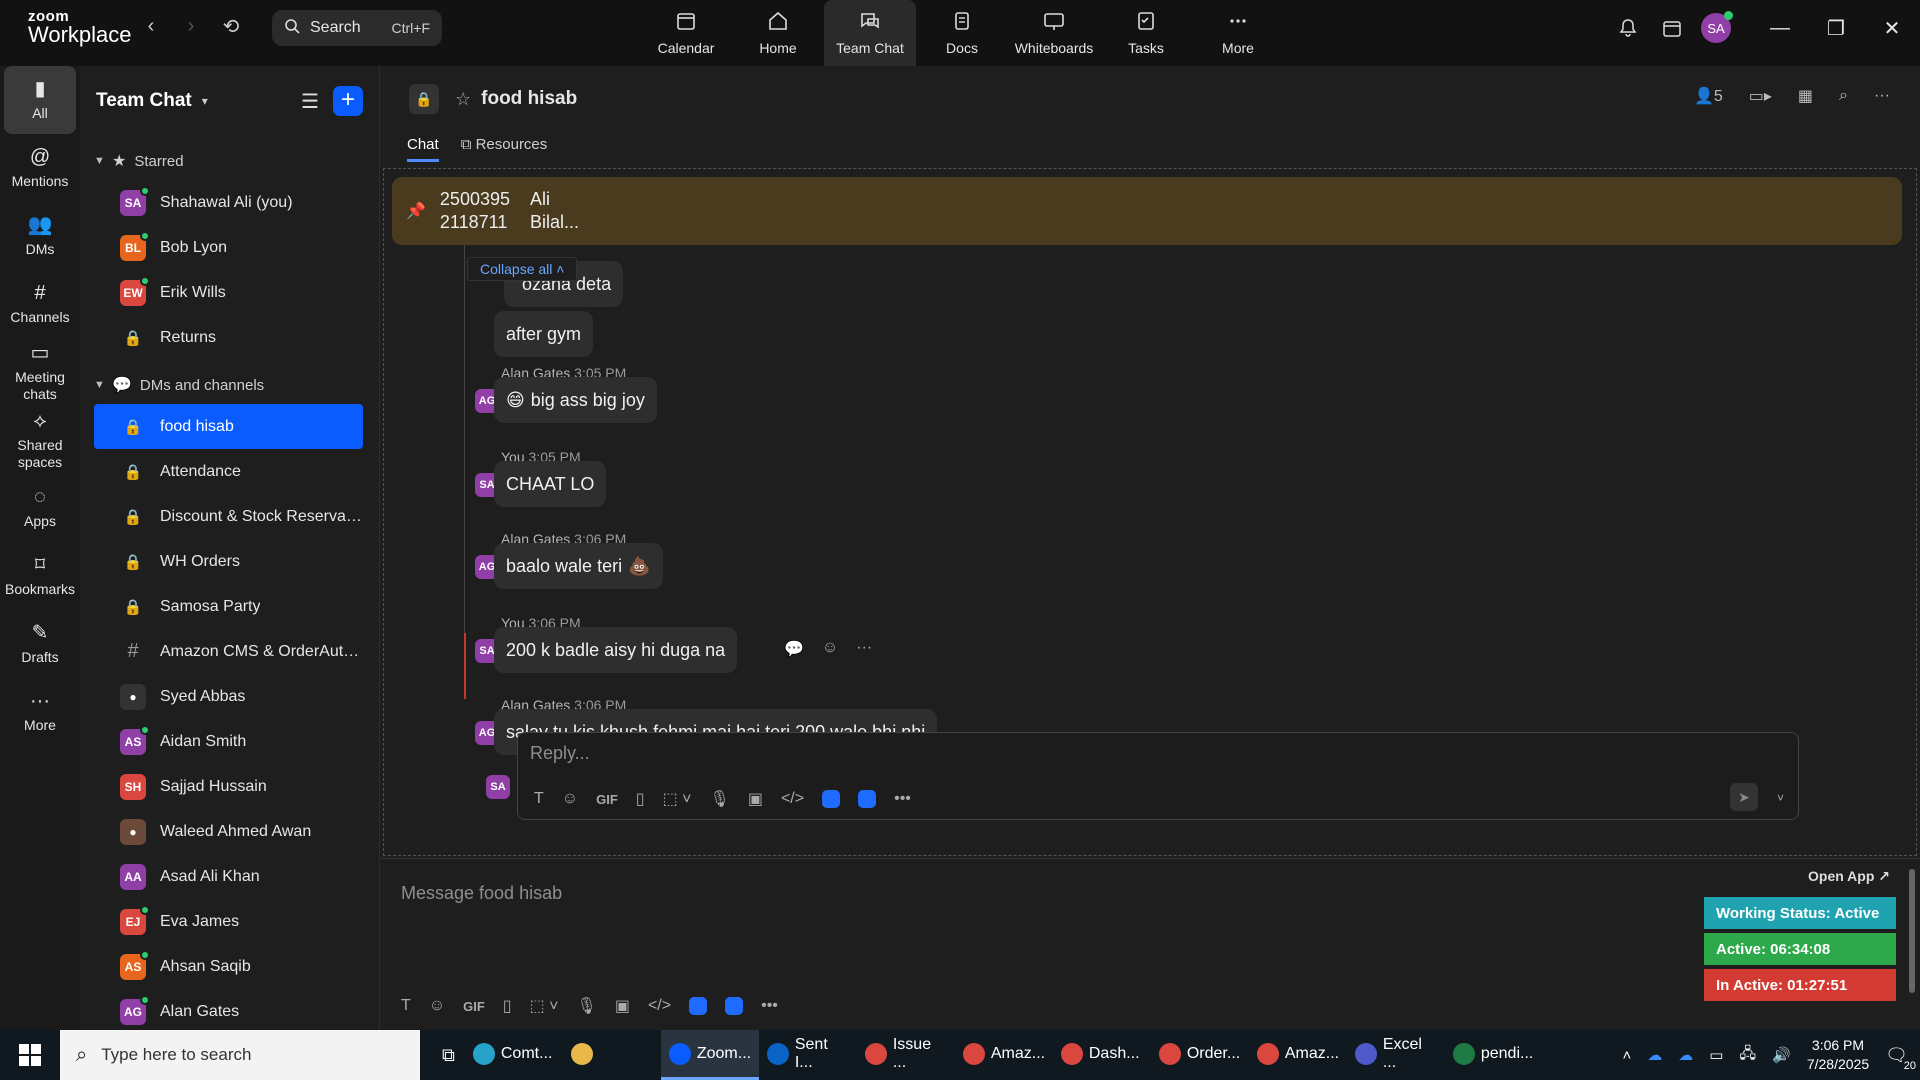 The height and width of the screenshot is (1080, 1920). I want to click on battery-icon: ▭, so click(1716, 1055).